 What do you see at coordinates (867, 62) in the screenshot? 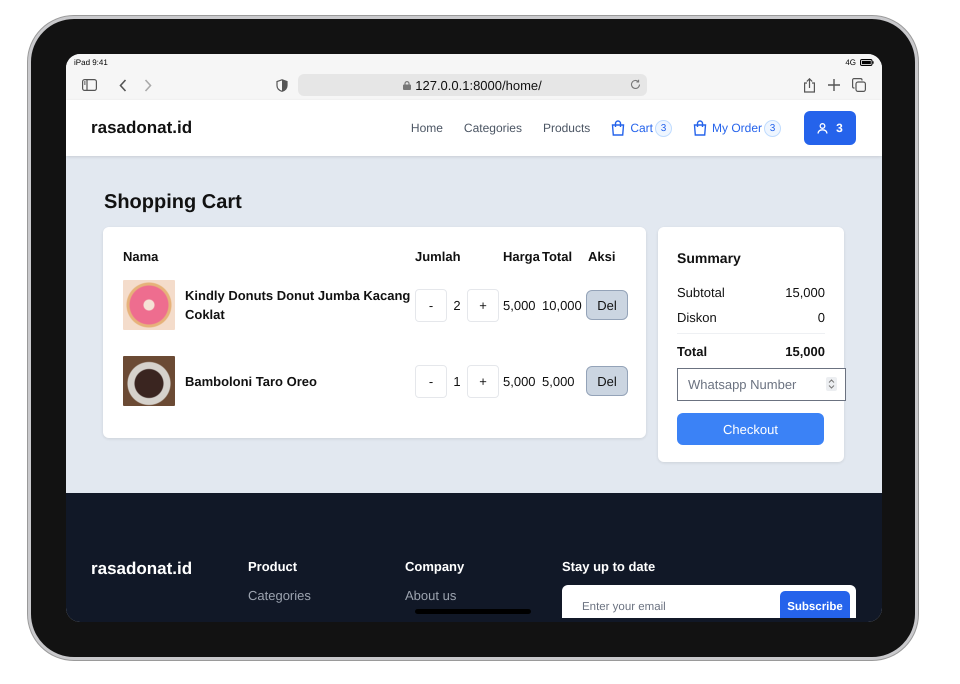
I see `battery-icon` at bounding box center [867, 62].